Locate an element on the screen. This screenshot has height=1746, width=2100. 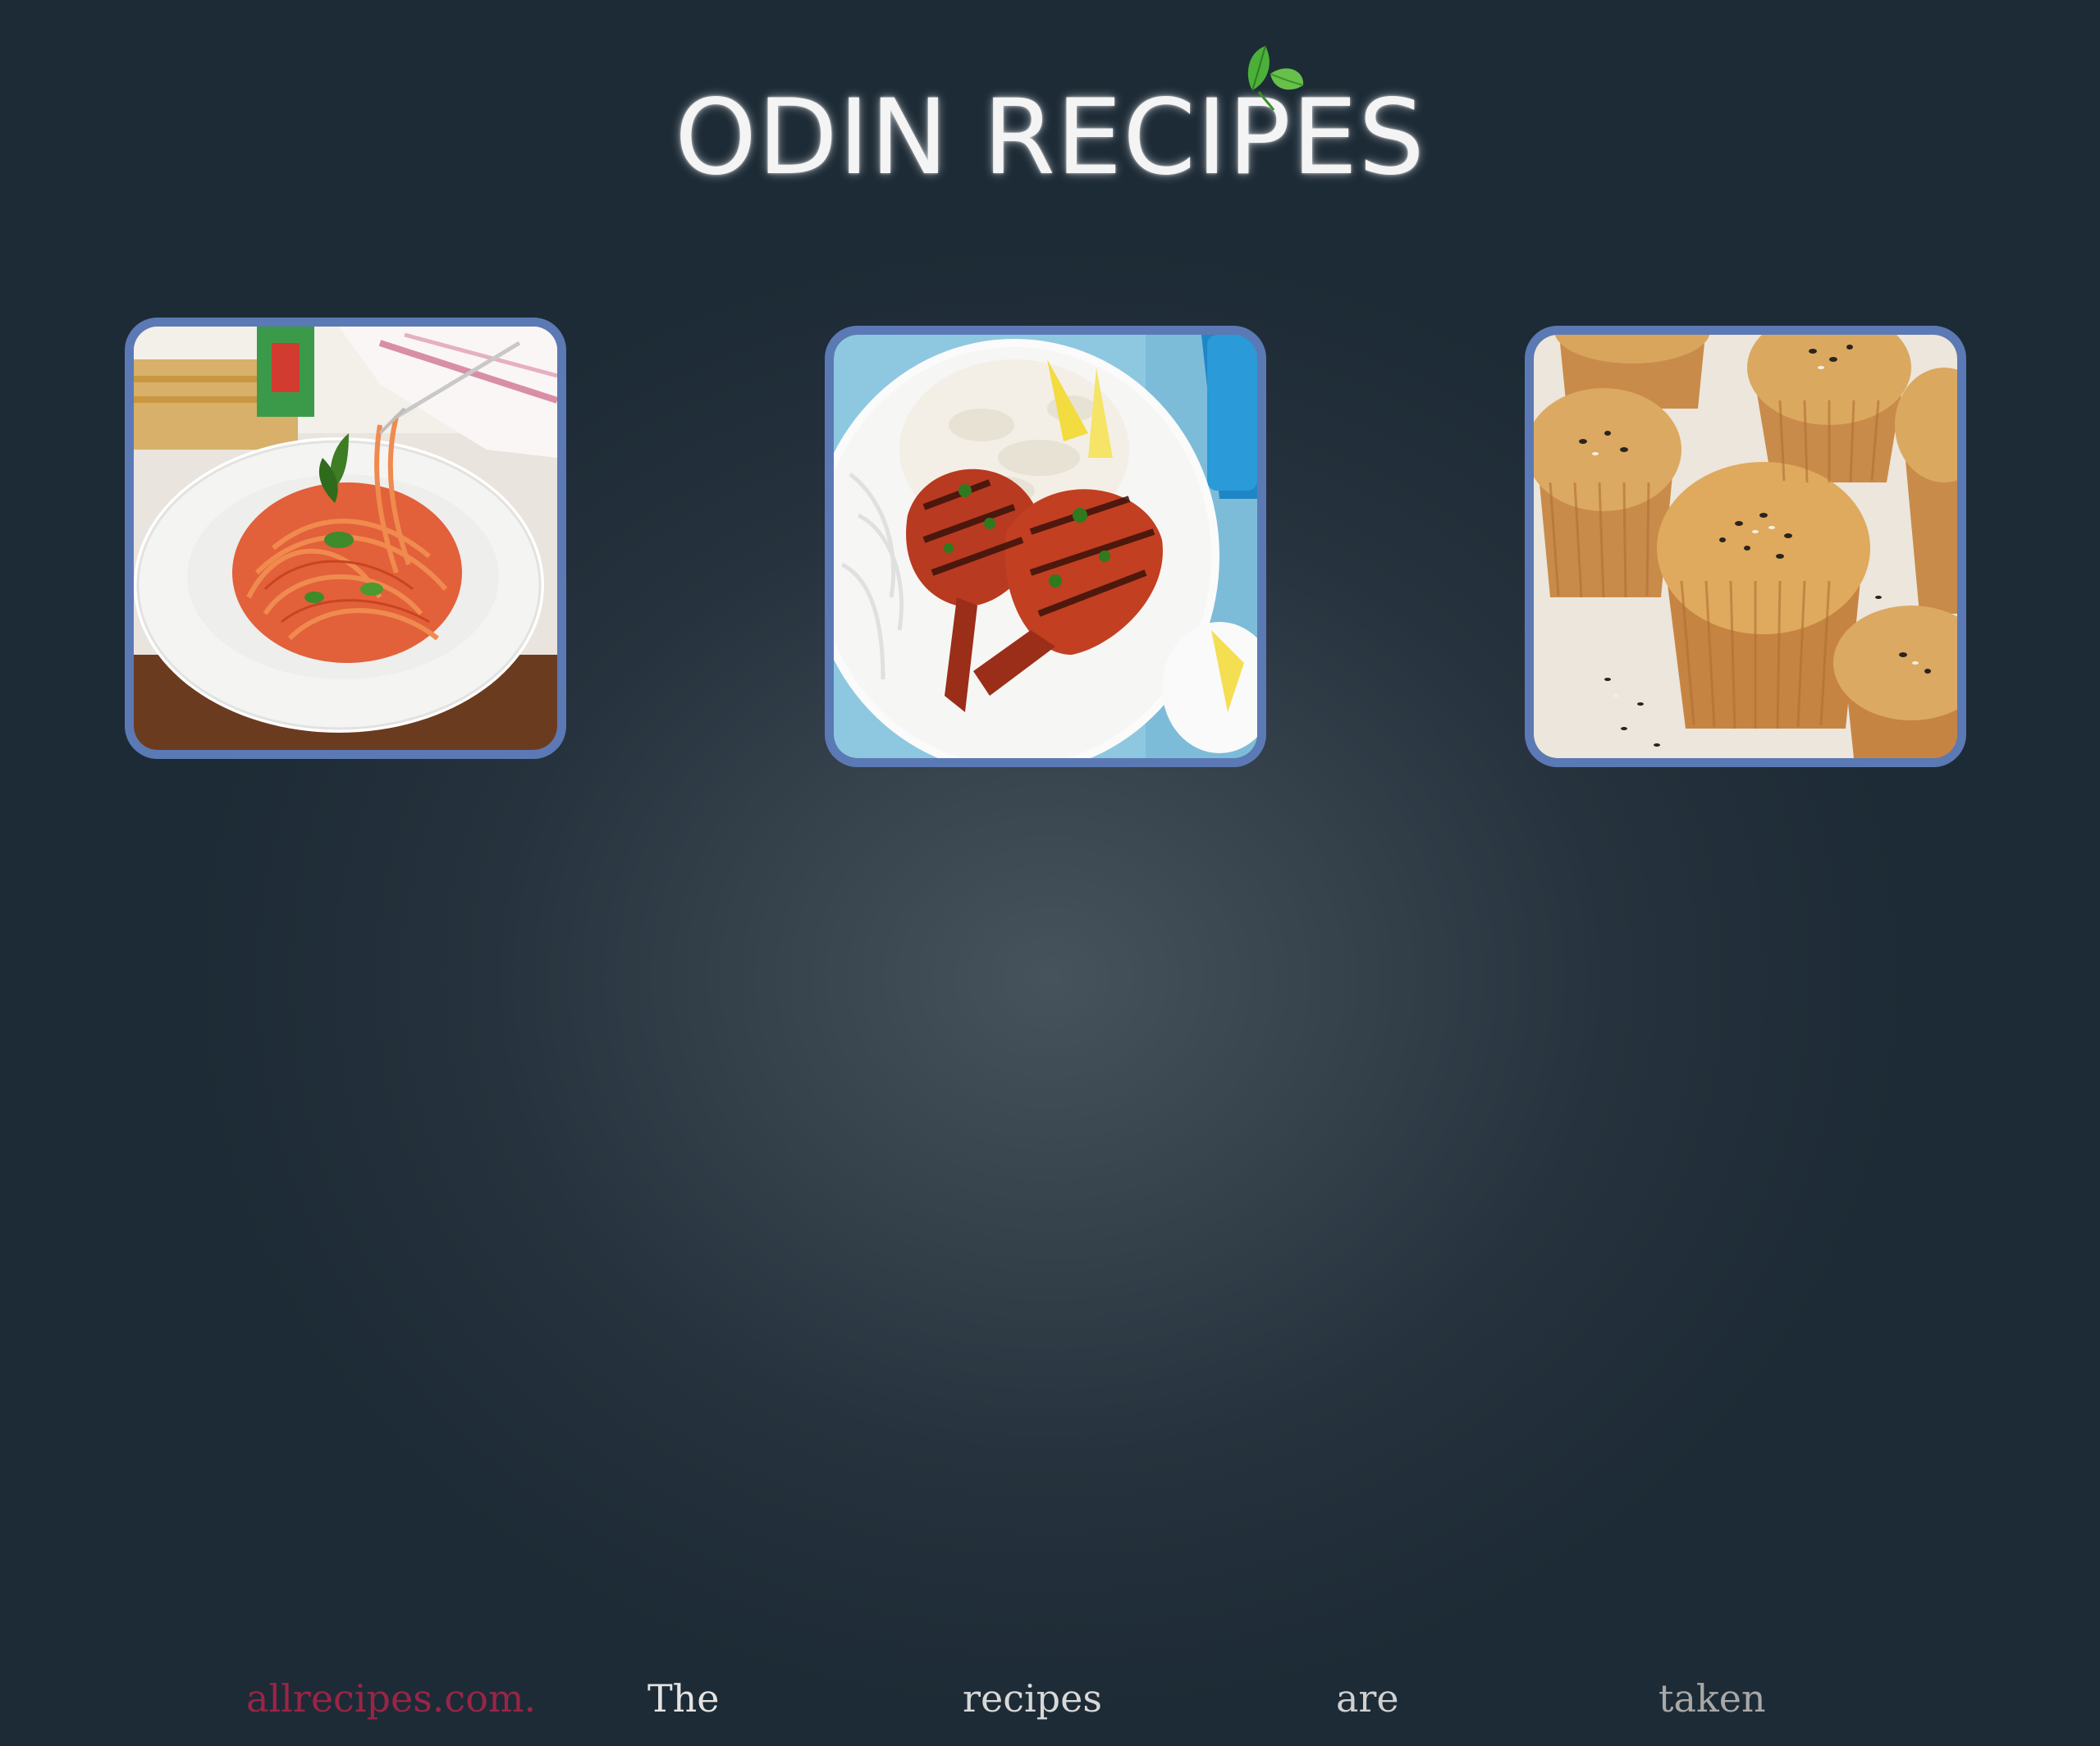
page-footer: allrecipes.com. The recipes are taken is located at coordinates (1050, 1698).